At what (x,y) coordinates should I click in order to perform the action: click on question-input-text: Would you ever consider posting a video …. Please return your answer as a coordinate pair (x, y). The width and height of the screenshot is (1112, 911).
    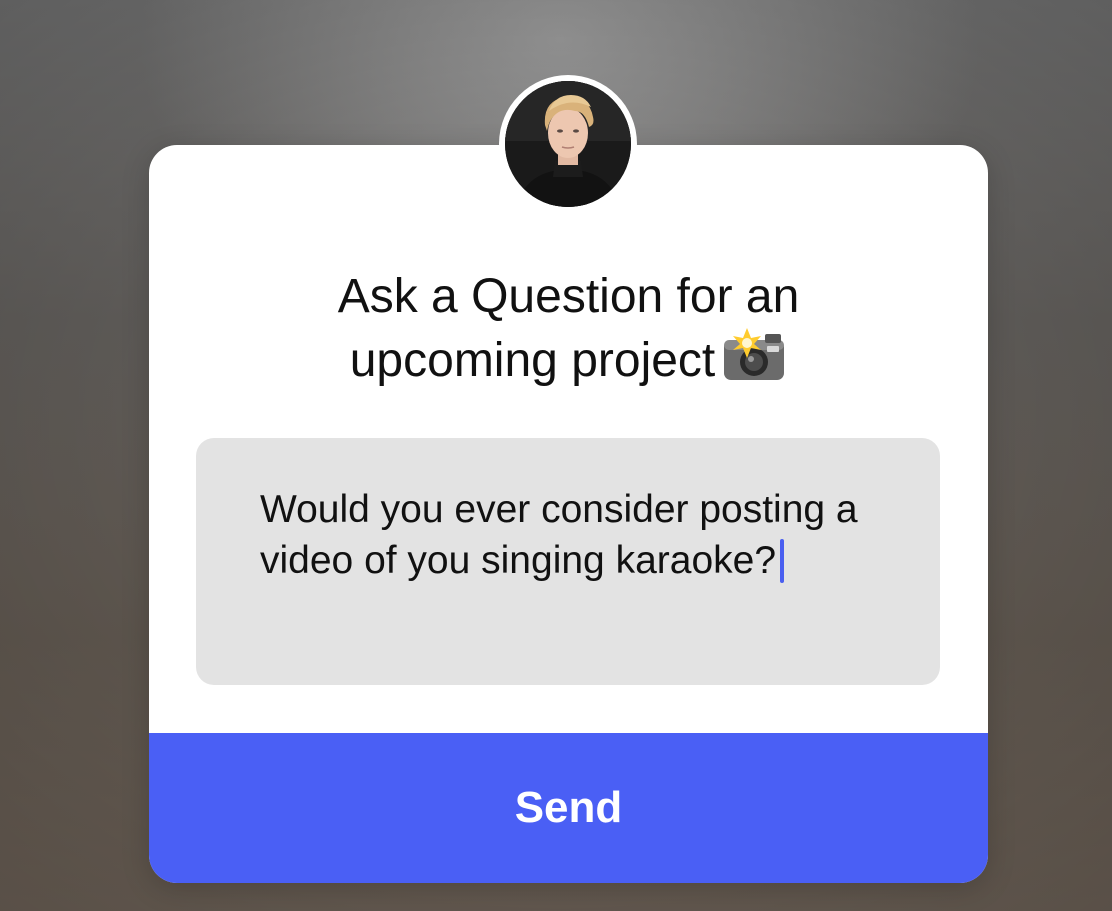
    Looking at the image, I should click on (564, 535).